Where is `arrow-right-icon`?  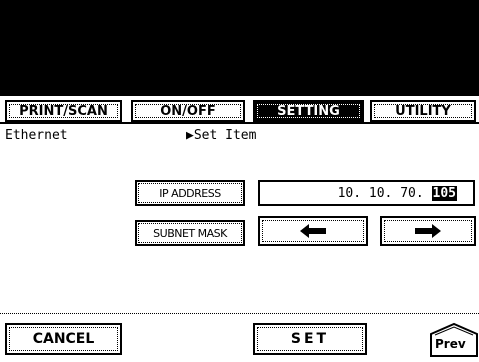 arrow-right-icon is located at coordinates (428, 231).